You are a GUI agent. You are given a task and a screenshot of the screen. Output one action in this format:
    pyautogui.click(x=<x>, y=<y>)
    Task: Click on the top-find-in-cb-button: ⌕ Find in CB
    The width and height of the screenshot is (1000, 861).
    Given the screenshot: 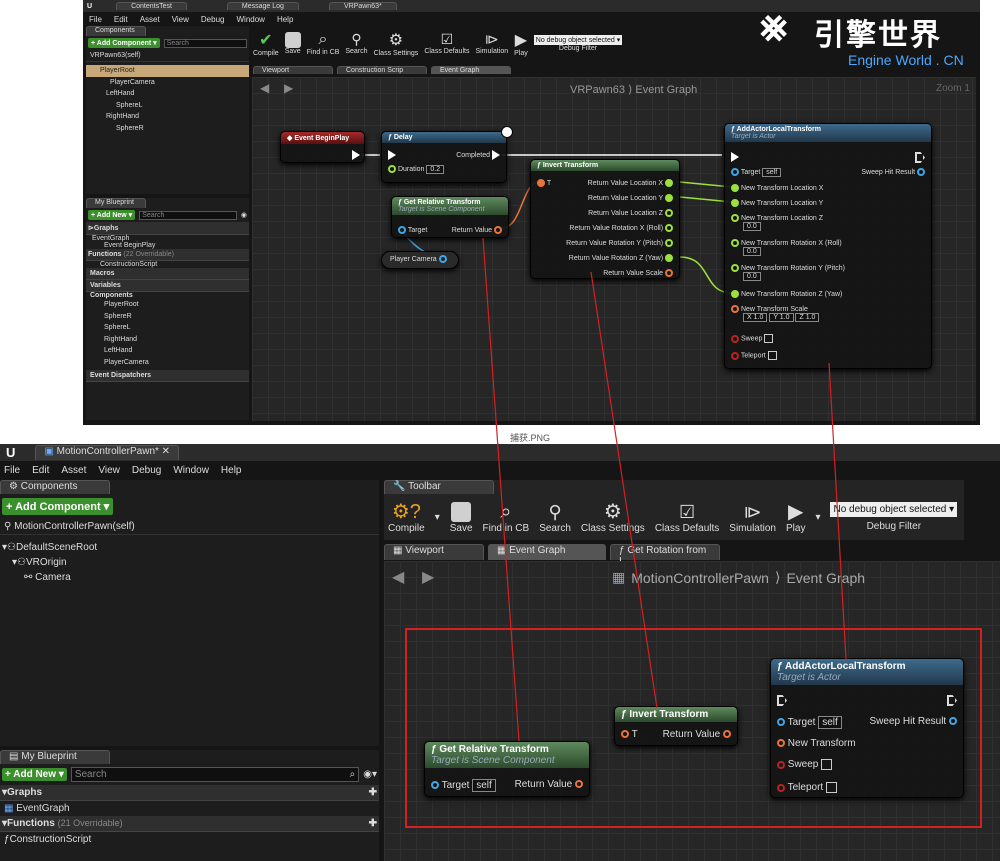 What is the action you would take?
    pyautogui.click(x=323, y=43)
    